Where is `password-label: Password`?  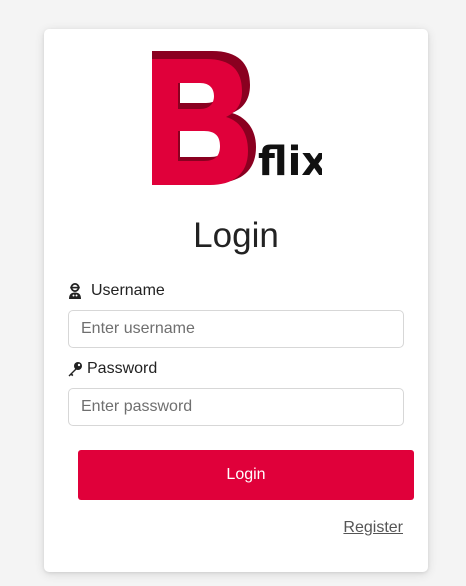 password-label: Password is located at coordinates (112, 369).